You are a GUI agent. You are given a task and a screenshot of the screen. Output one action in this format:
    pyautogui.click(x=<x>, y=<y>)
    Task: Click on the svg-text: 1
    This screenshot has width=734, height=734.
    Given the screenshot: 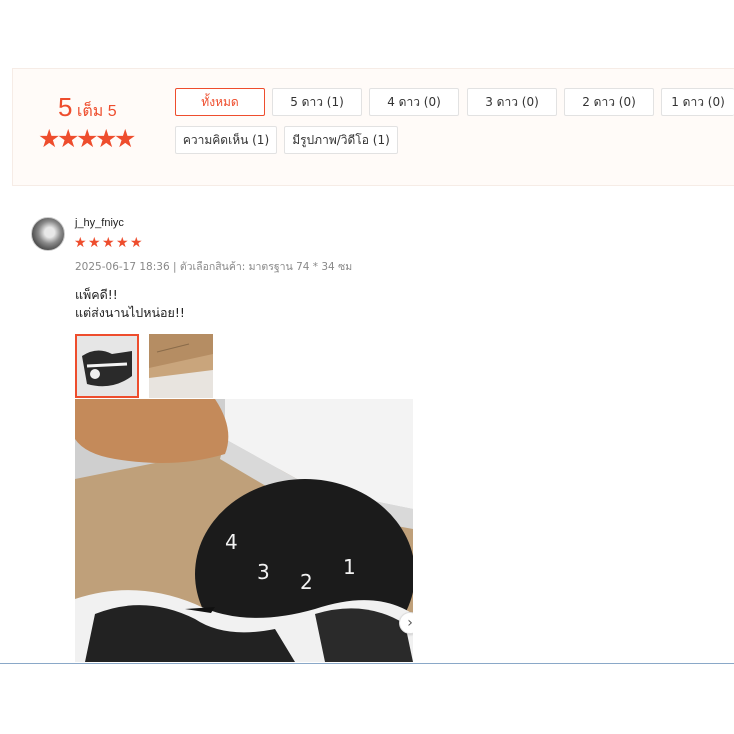 What is the action you would take?
    pyautogui.click(x=349, y=567)
    